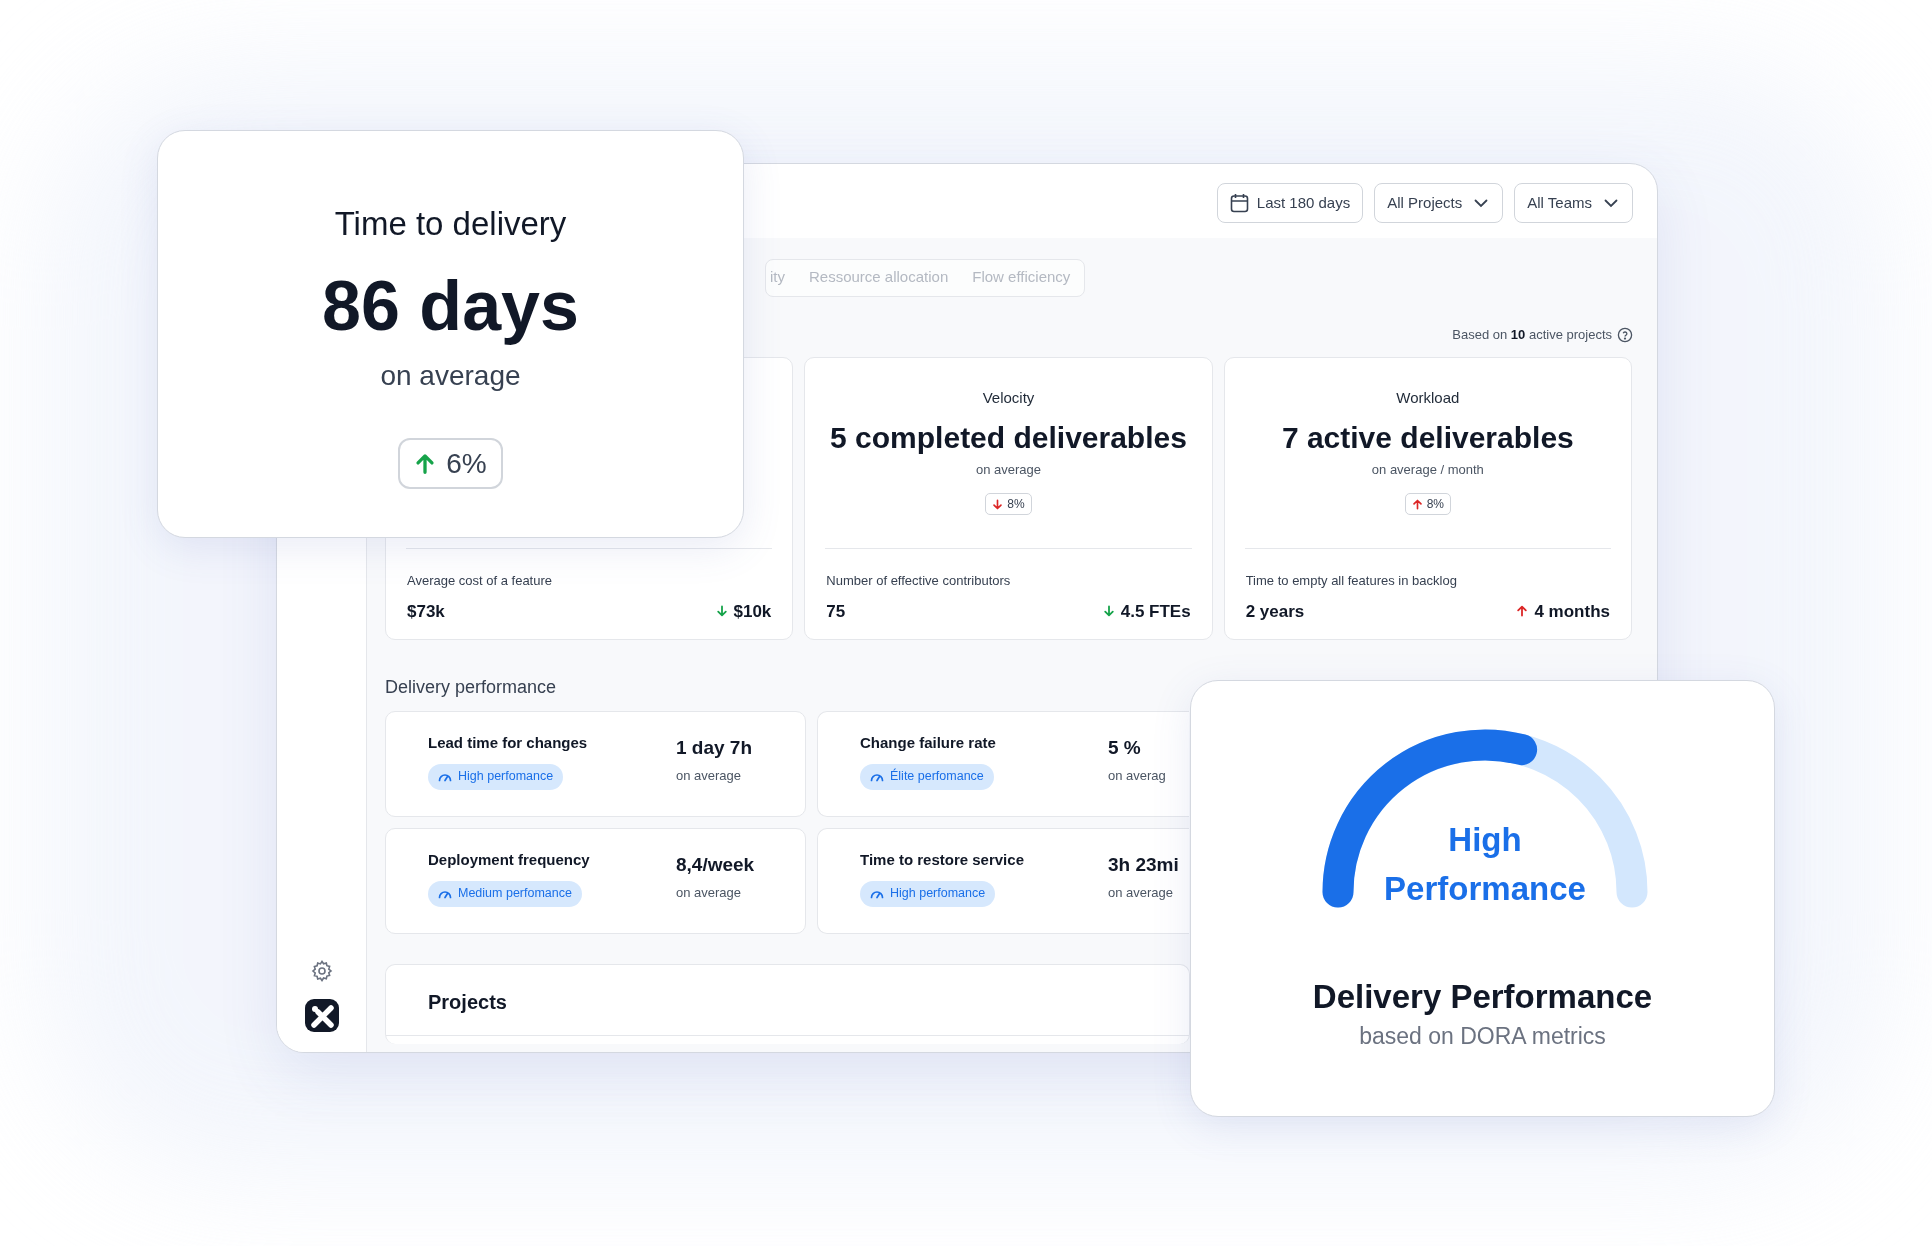  Describe the element at coordinates (1427, 437) in the screenshot. I see `metric-value: 7 active deliverables` at that location.